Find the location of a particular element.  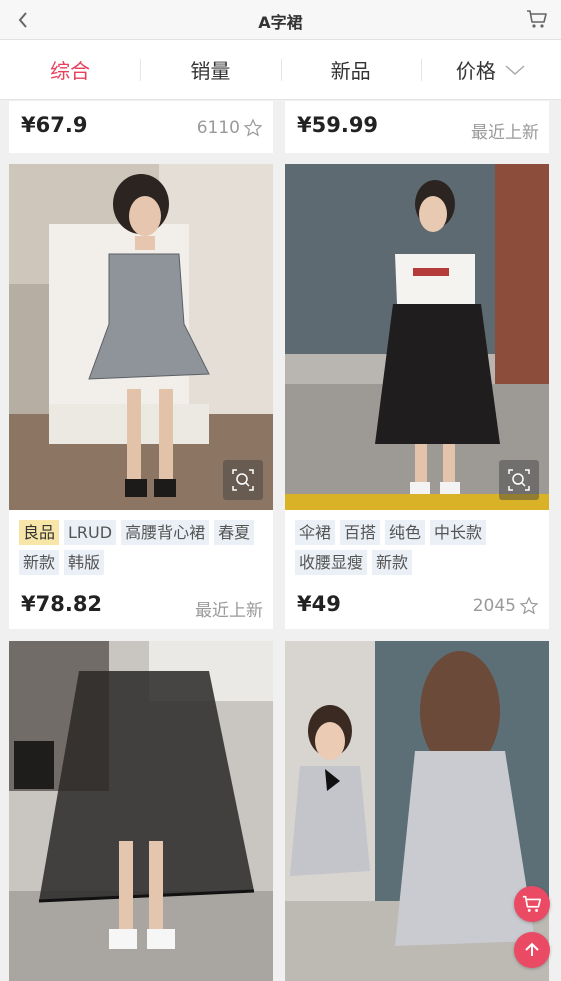

cart-float-button is located at coordinates (532, 904).